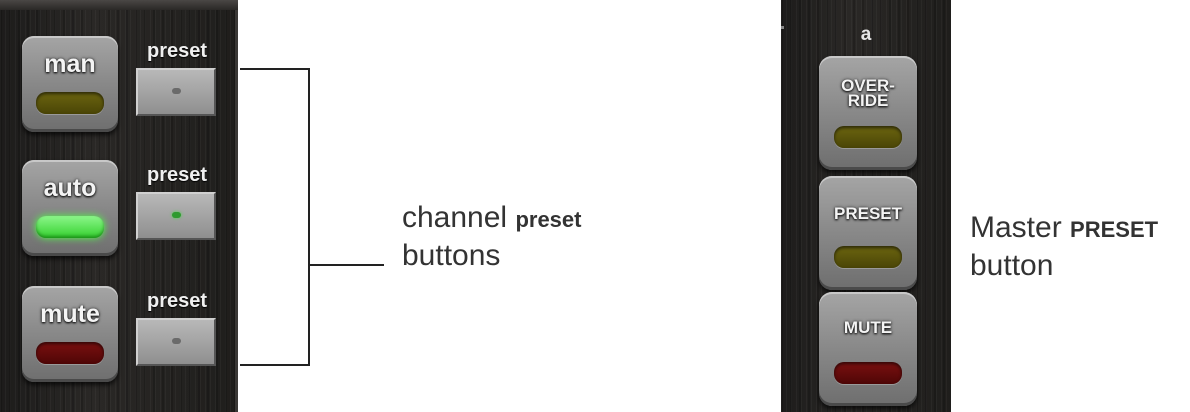  I want to click on master-preset-led, so click(868, 257).